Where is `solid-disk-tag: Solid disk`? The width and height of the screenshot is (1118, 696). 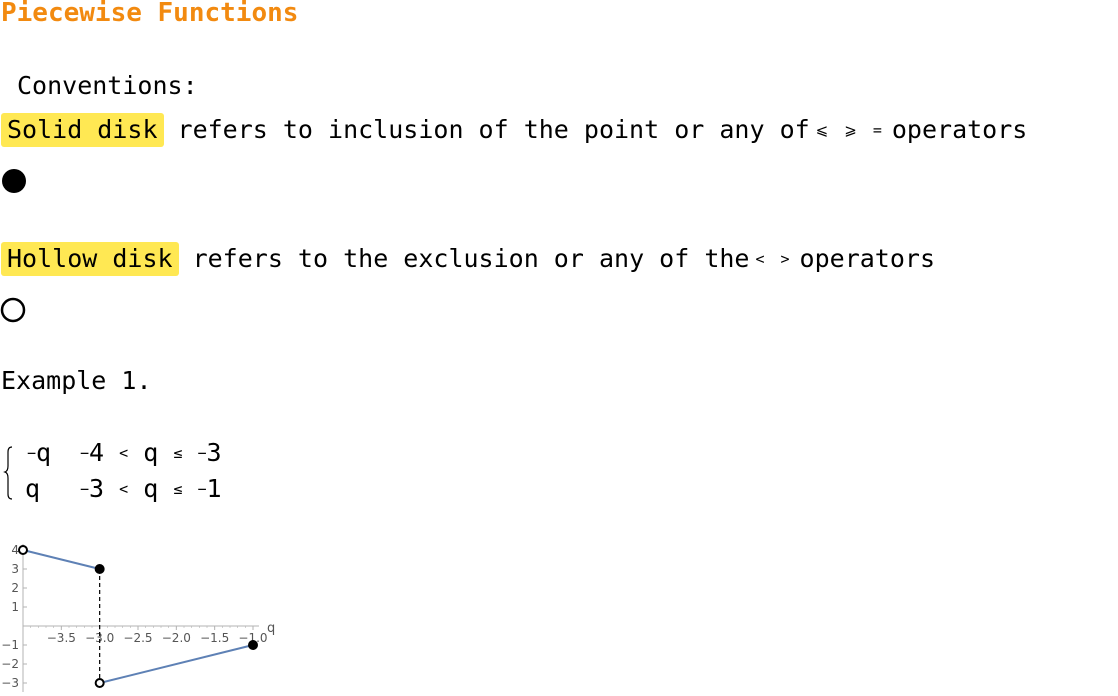
solid-disk-tag: Solid disk is located at coordinates (82, 130).